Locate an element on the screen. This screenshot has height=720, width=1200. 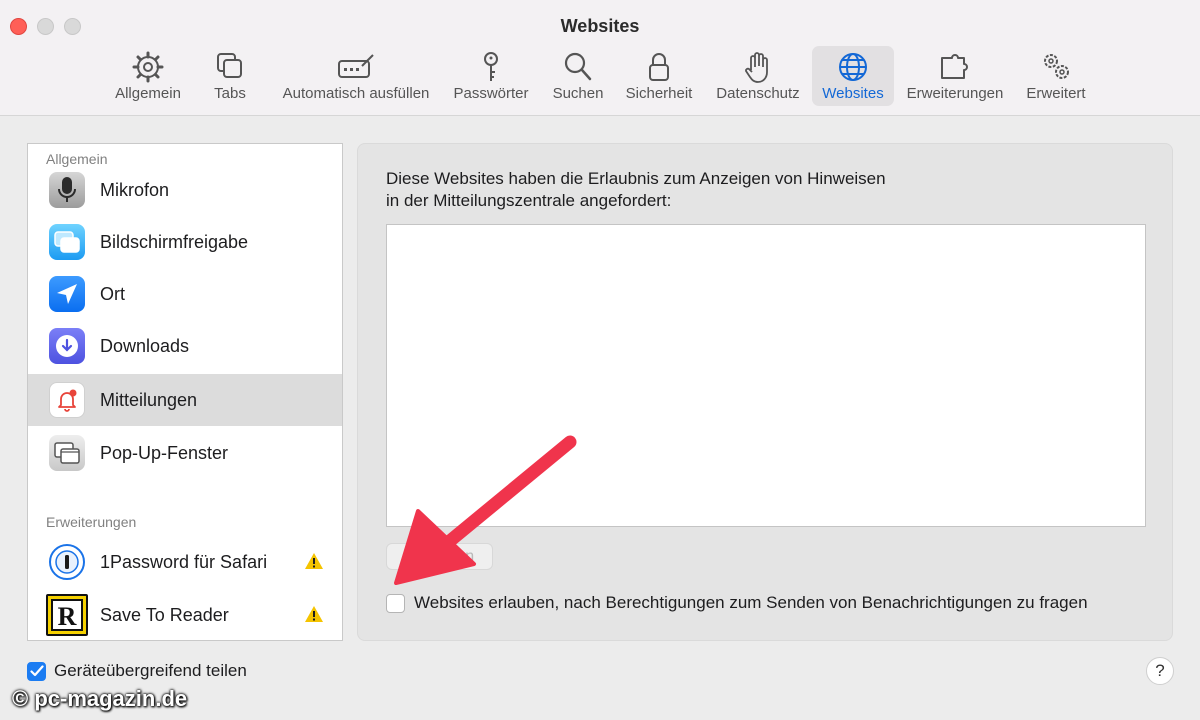
svg-text: R is located at coordinates (67, 616).